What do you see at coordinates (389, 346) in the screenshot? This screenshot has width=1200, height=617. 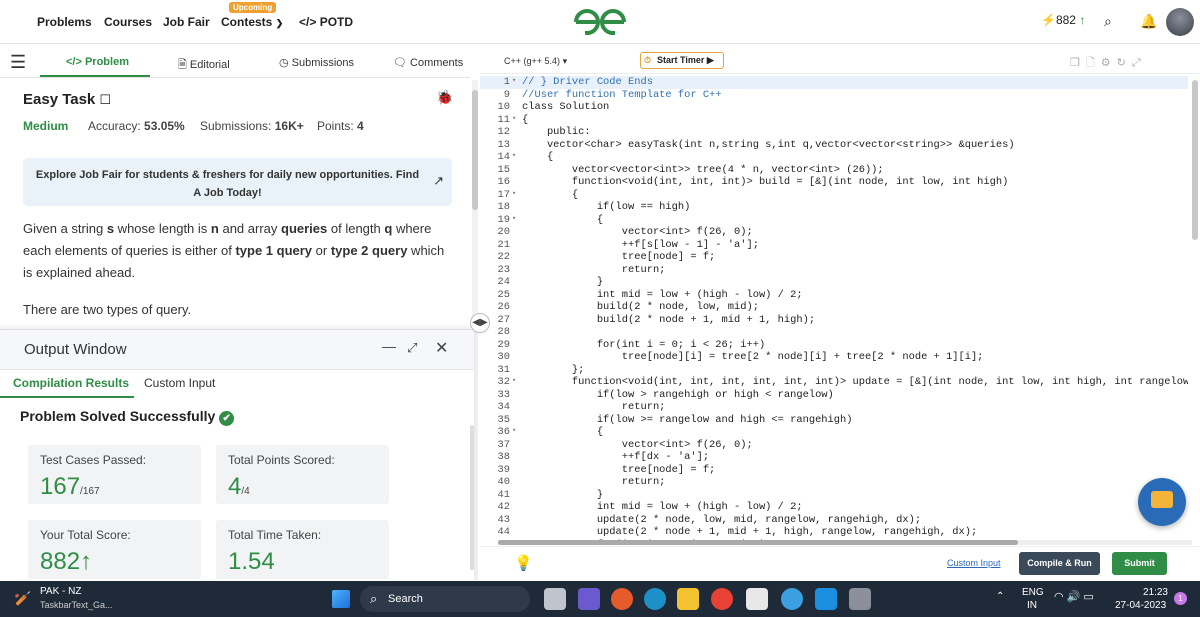 I see `minimize-icon: —` at bounding box center [389, 346].